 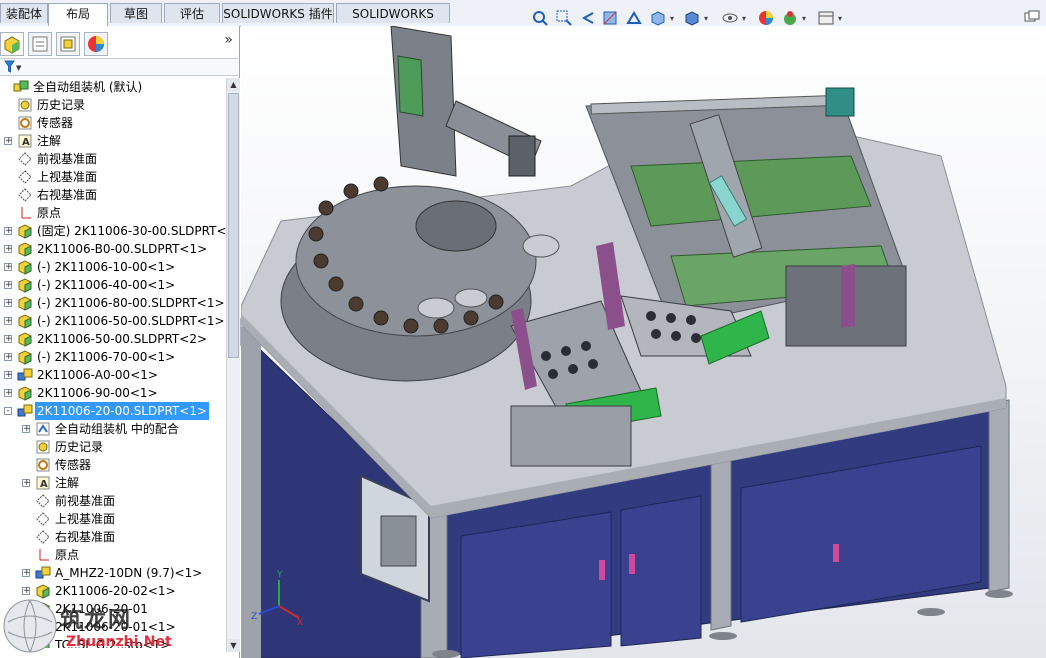 I want to click on apply-scene-dropdown-icon: ▾, so click(x=806, y=18).